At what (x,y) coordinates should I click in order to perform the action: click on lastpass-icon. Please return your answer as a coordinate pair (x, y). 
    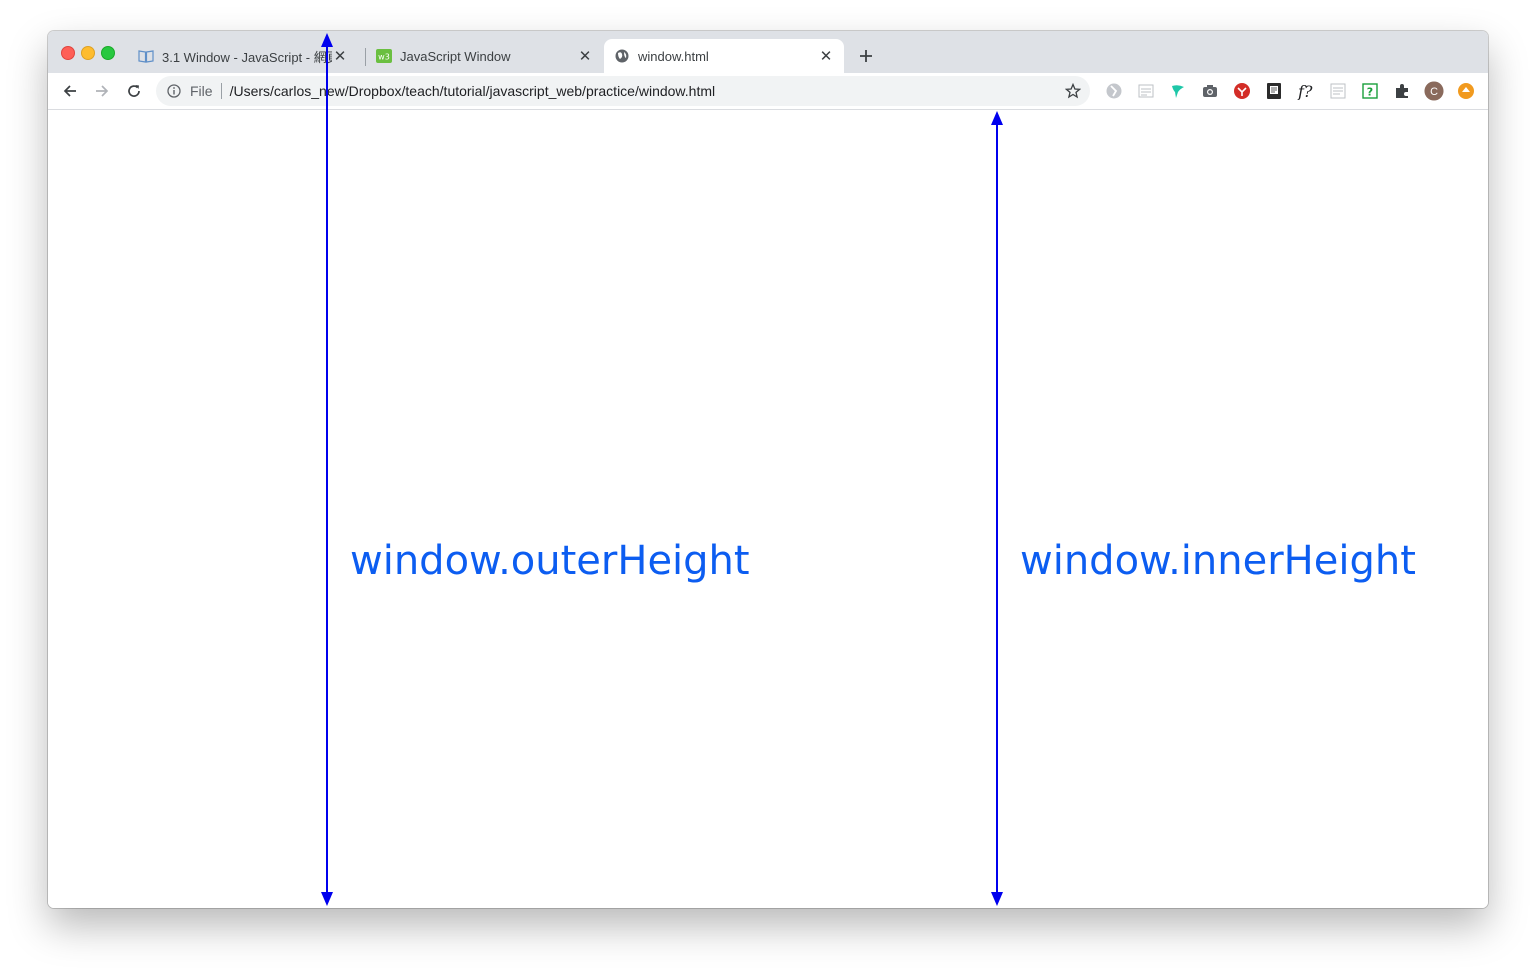
    Looking at the image, I should click on (1242, 91).